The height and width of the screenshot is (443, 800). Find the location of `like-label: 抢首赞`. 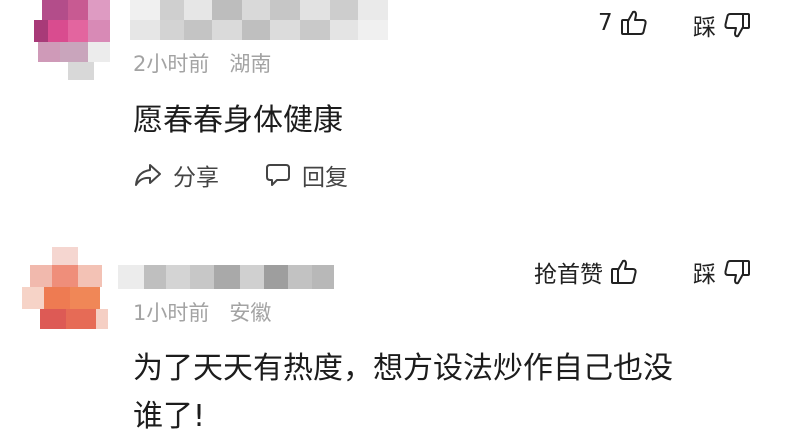

like-label: 抢首赞 is located at coordinates (568, 275).